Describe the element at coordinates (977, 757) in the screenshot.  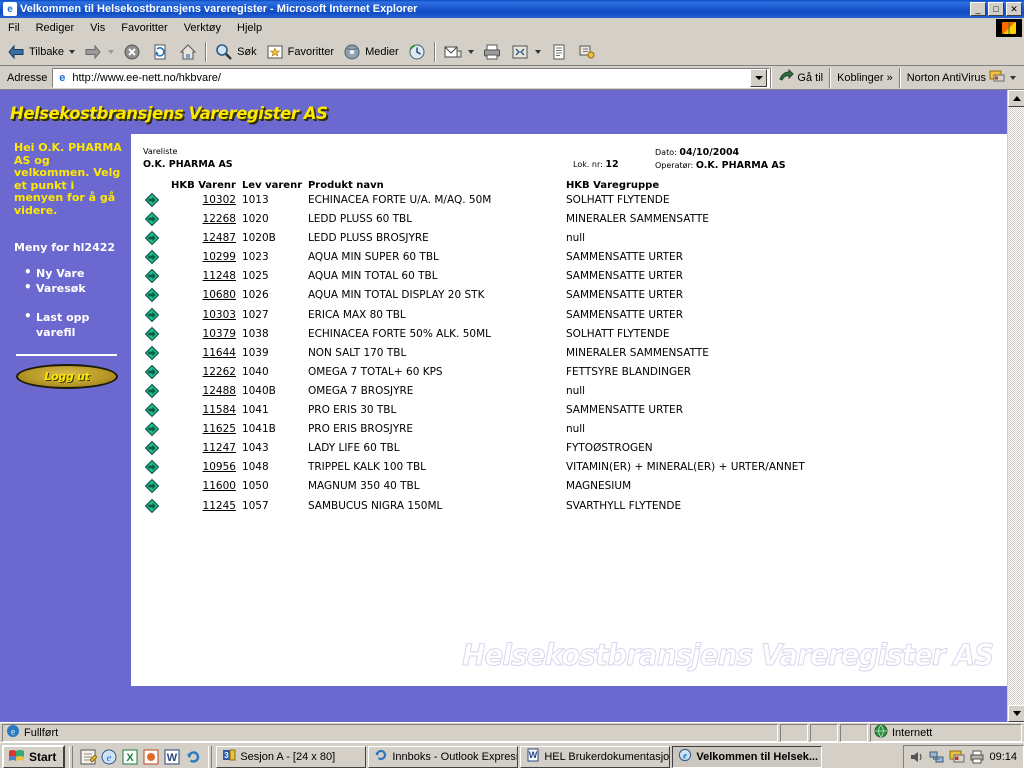
I see `printer-tray-icon` at that location.